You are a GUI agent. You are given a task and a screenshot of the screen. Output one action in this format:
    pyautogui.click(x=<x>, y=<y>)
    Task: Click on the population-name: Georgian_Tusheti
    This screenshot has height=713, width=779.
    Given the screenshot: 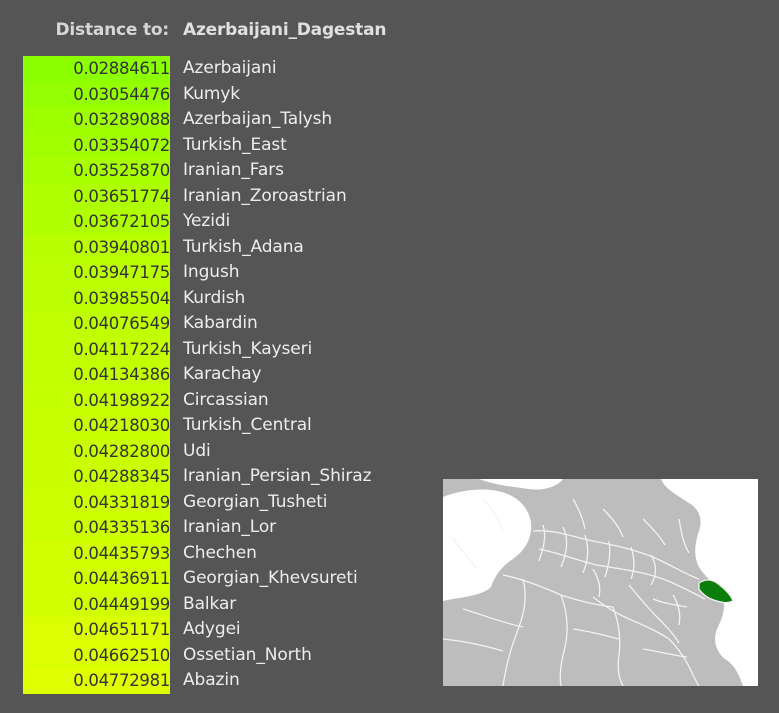 What is the action you would take?
    pyautogui.click(x=255, y=501)
    